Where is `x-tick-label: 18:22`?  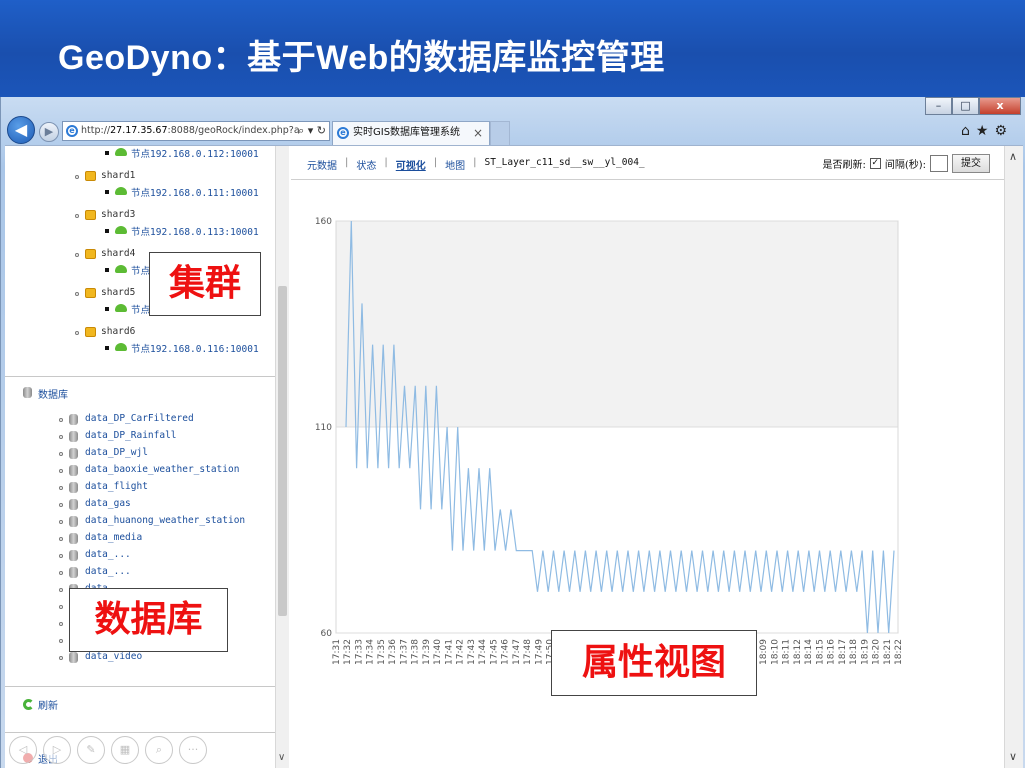 x-tick-label: 18:22 is located at coordinates (899, 652).